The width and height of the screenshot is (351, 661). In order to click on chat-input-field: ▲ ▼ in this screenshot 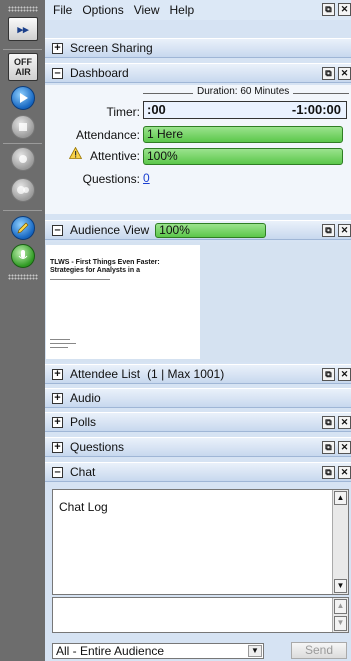, I will do `click(200, 615)`.